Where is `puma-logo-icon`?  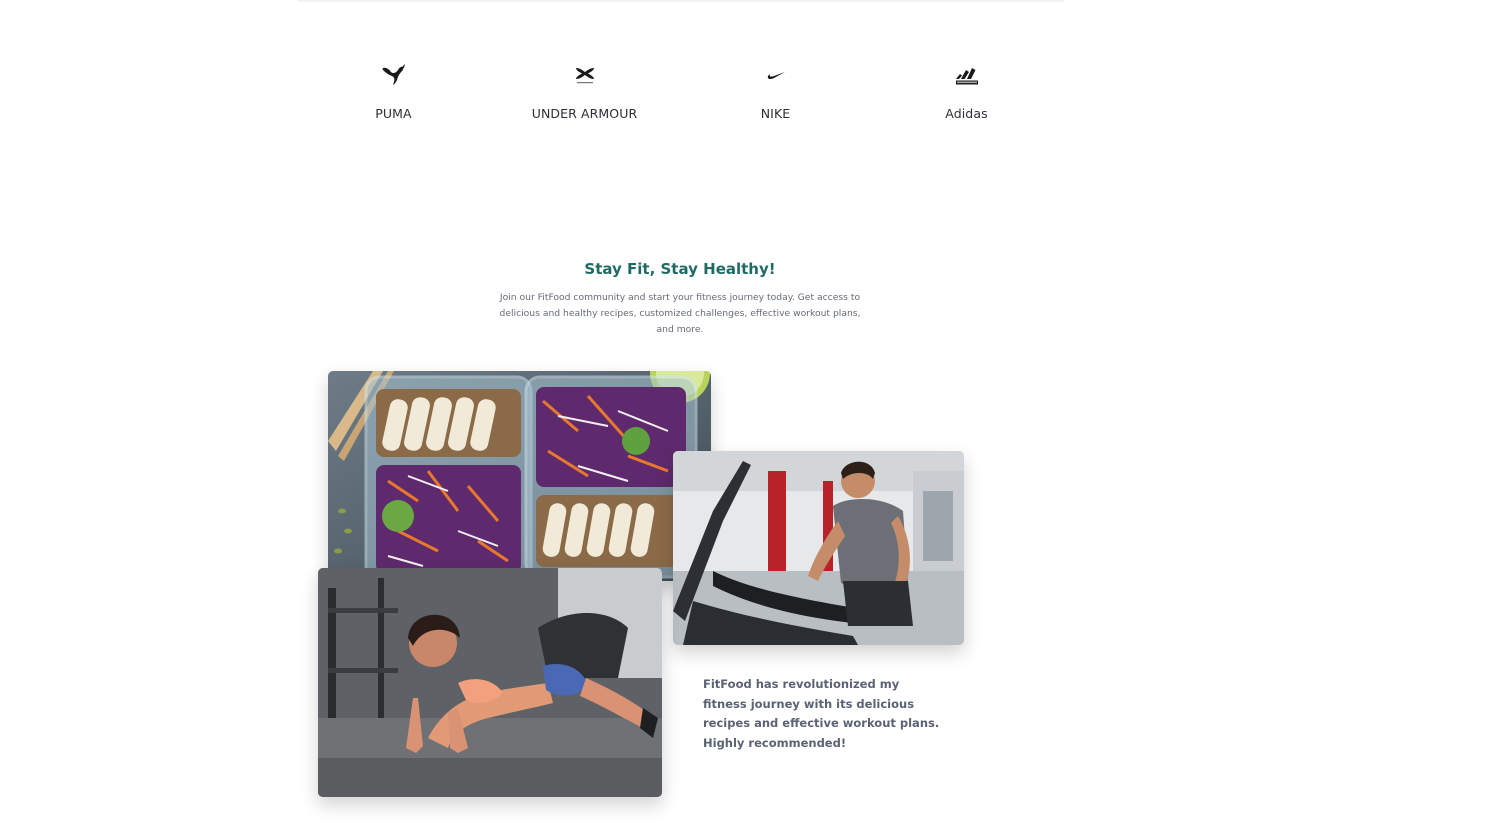 puma-logo-icon is located at coordinates (393, 75).